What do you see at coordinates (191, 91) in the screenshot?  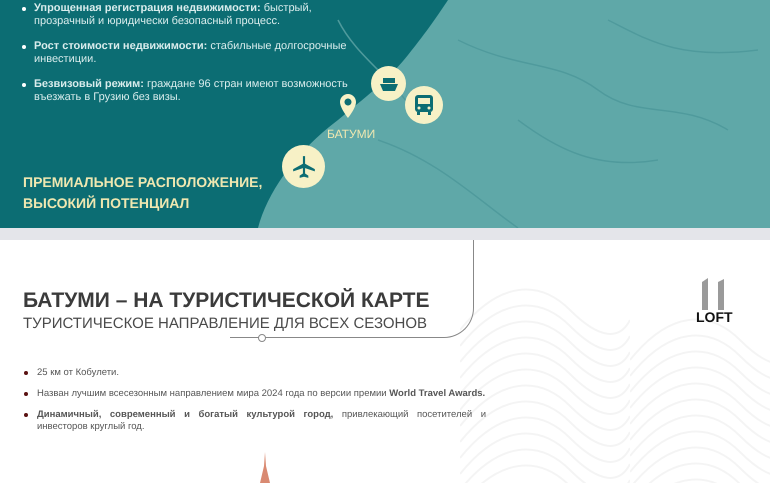 I see `bullet-text: Безвизовый режим: граждане 96 стран имеют возможность въезжать в Грузию без визы.` at bounding box center [191, 91].